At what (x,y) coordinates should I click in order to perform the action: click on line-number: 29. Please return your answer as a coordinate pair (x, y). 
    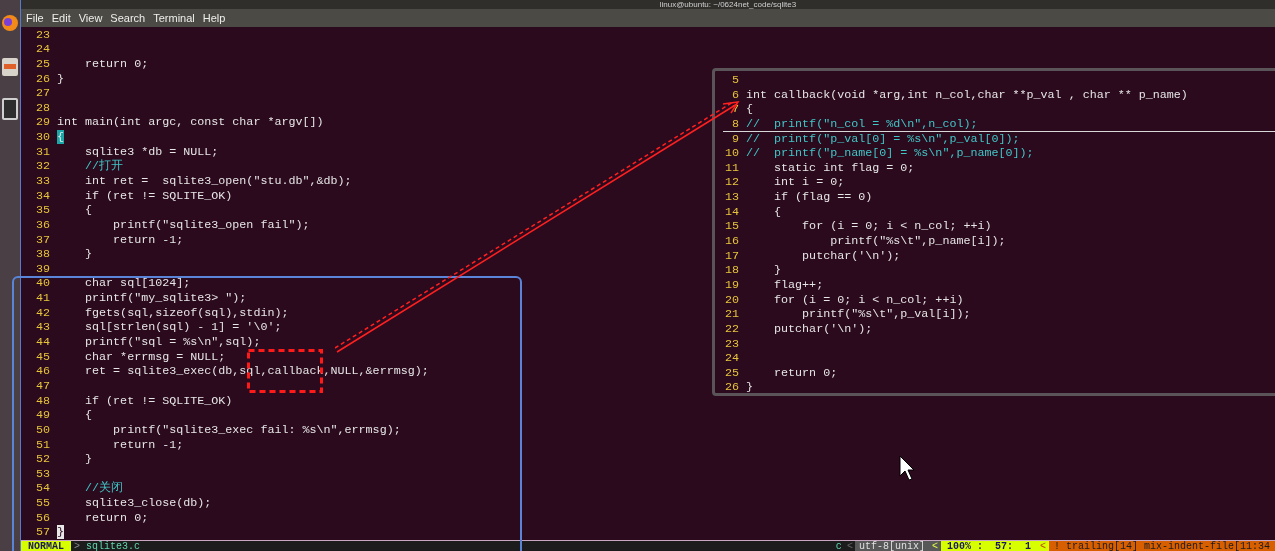
    Looking at the image, I should click on (42, 123).